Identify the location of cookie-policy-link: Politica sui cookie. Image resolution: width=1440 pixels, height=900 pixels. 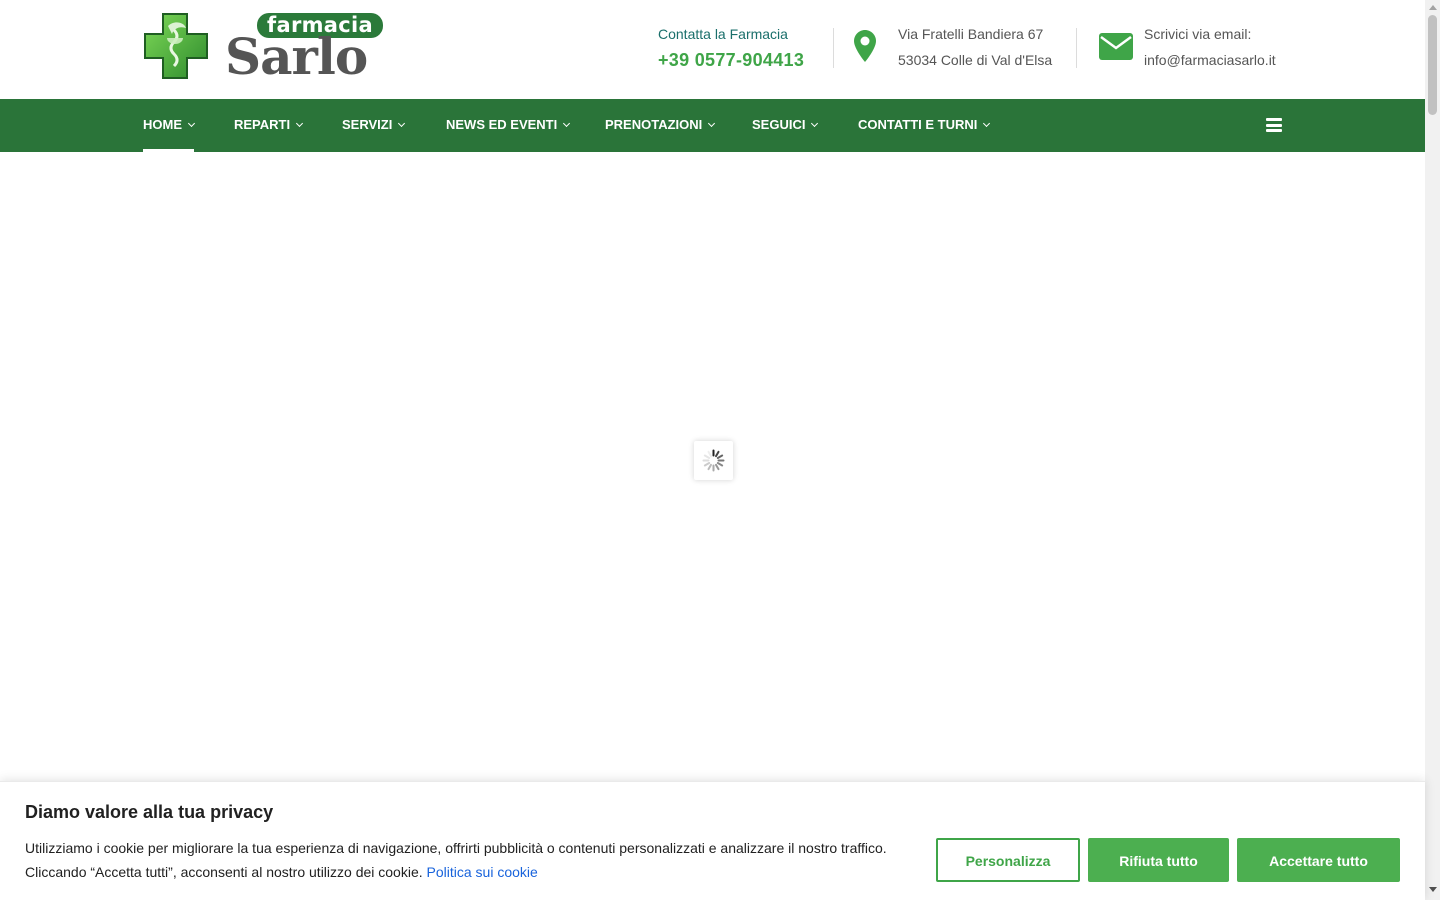
(482, 872).